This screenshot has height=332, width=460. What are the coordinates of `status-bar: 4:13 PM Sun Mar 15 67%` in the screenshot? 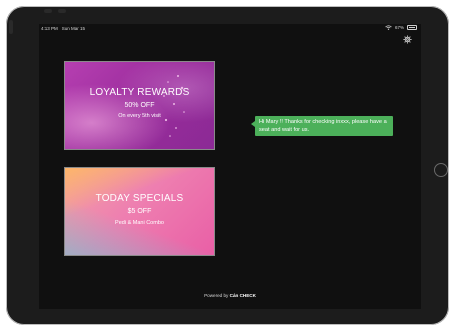 It's located at (230, 29).